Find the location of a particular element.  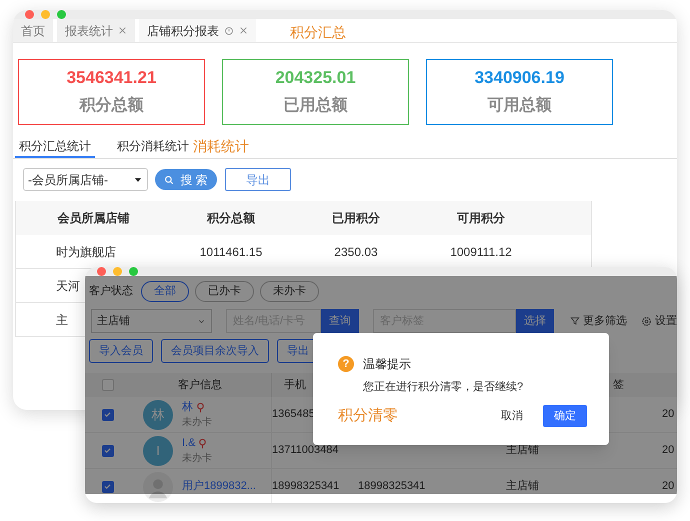

customer-name: I.& is located at coordinates (189, 443).